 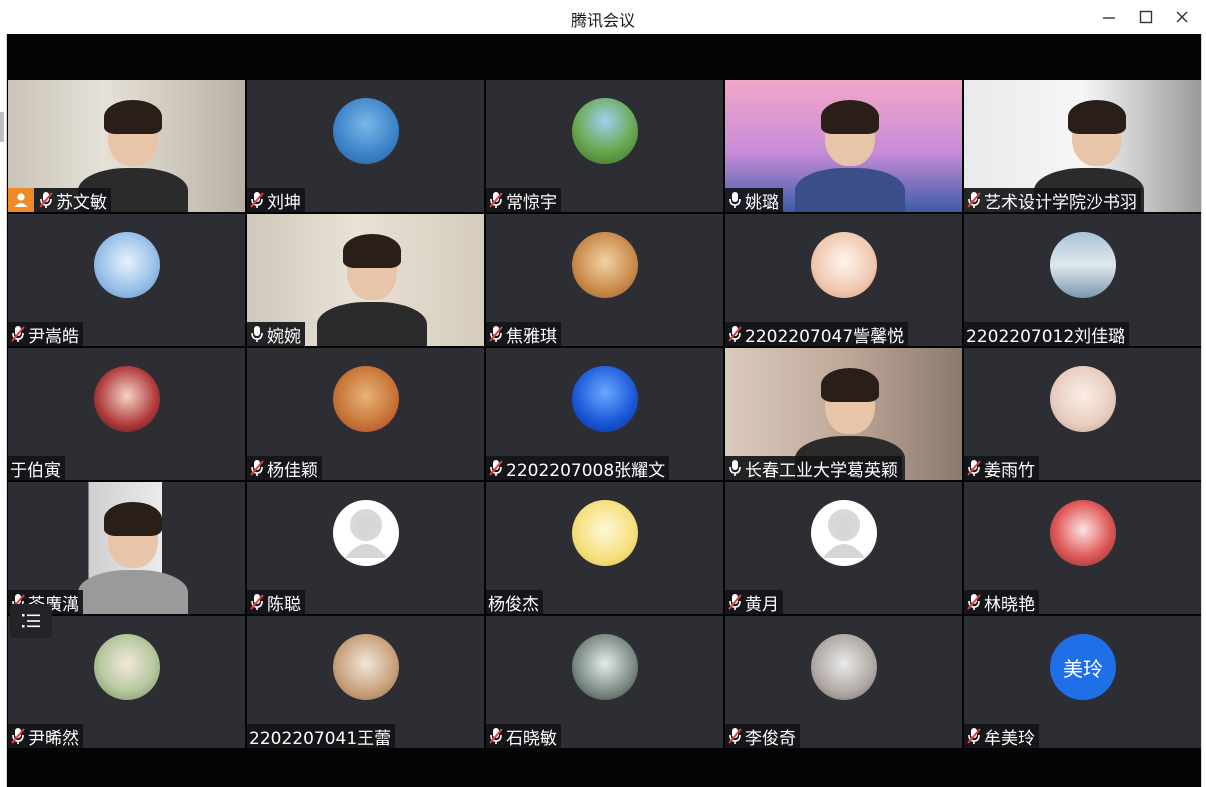 I want to click on participant-name-bar: 杨俊杰, so click(x=514, y=602).